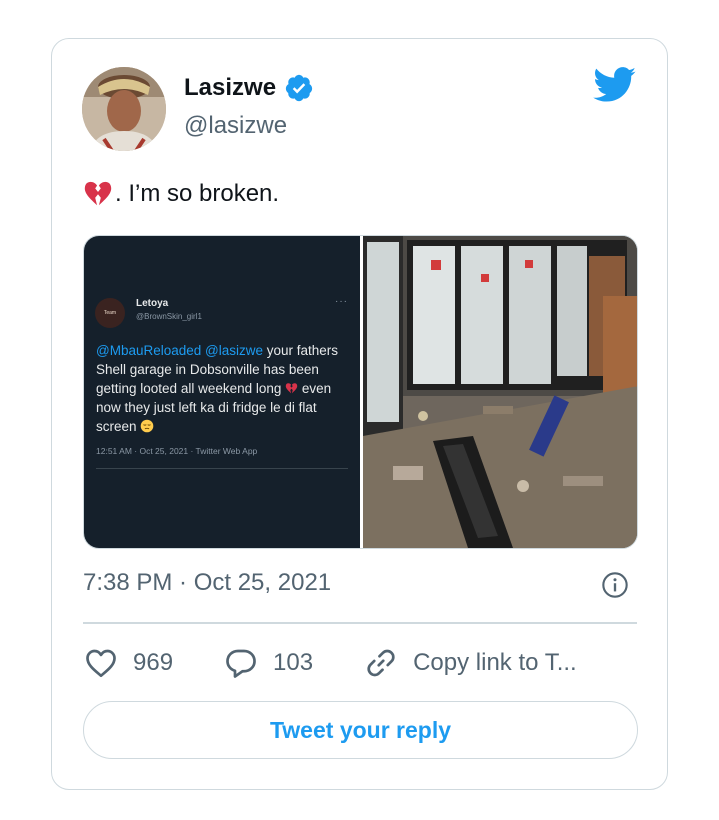  I want to click on embedded-mention-2: @lasizwe, so click(234, 350).